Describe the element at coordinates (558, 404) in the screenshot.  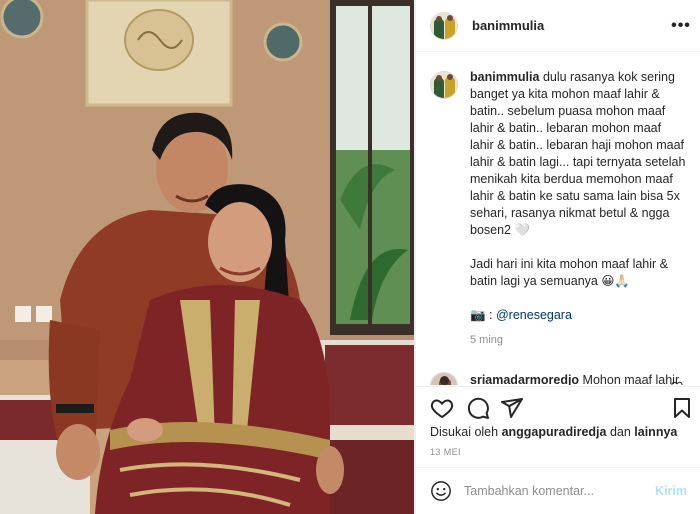
I see `action-bar` at that location.